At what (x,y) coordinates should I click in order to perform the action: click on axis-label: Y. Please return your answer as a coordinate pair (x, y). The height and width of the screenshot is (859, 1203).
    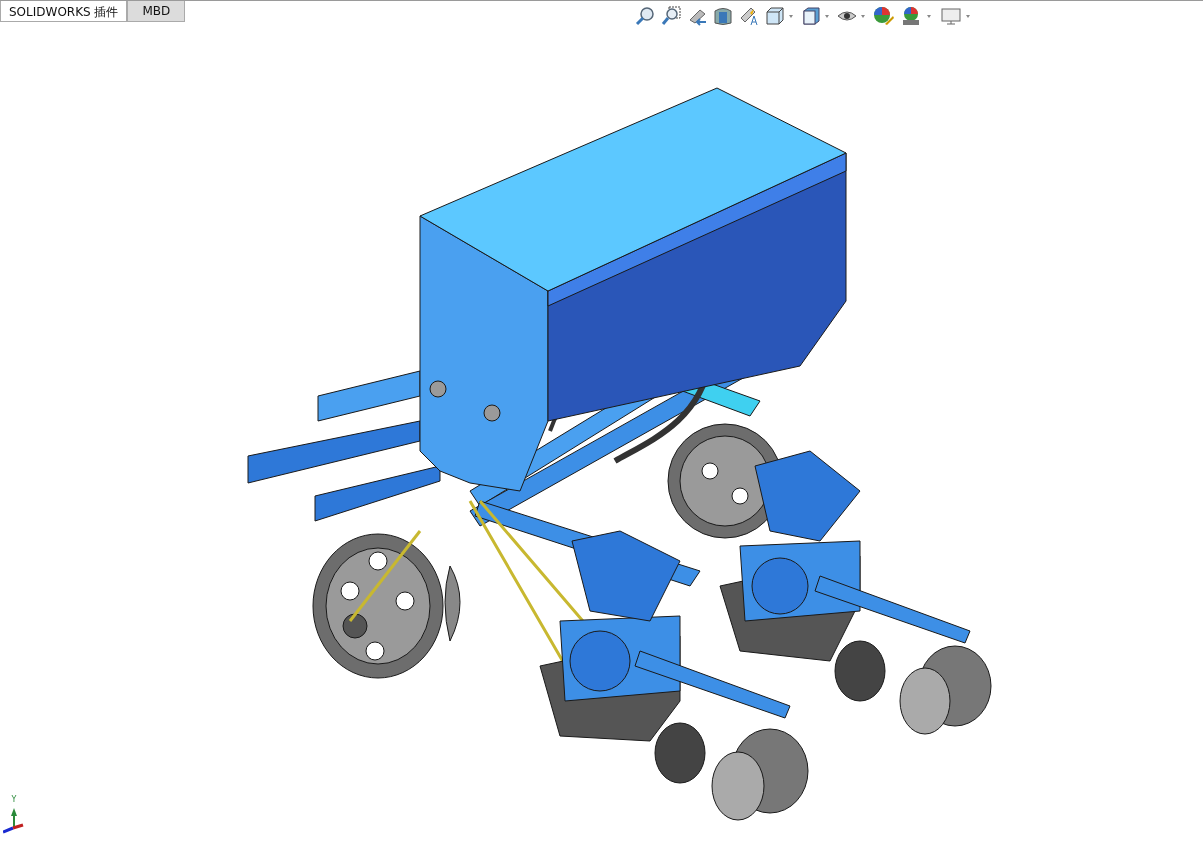
    Looking at the image, I should click on (14, 799).